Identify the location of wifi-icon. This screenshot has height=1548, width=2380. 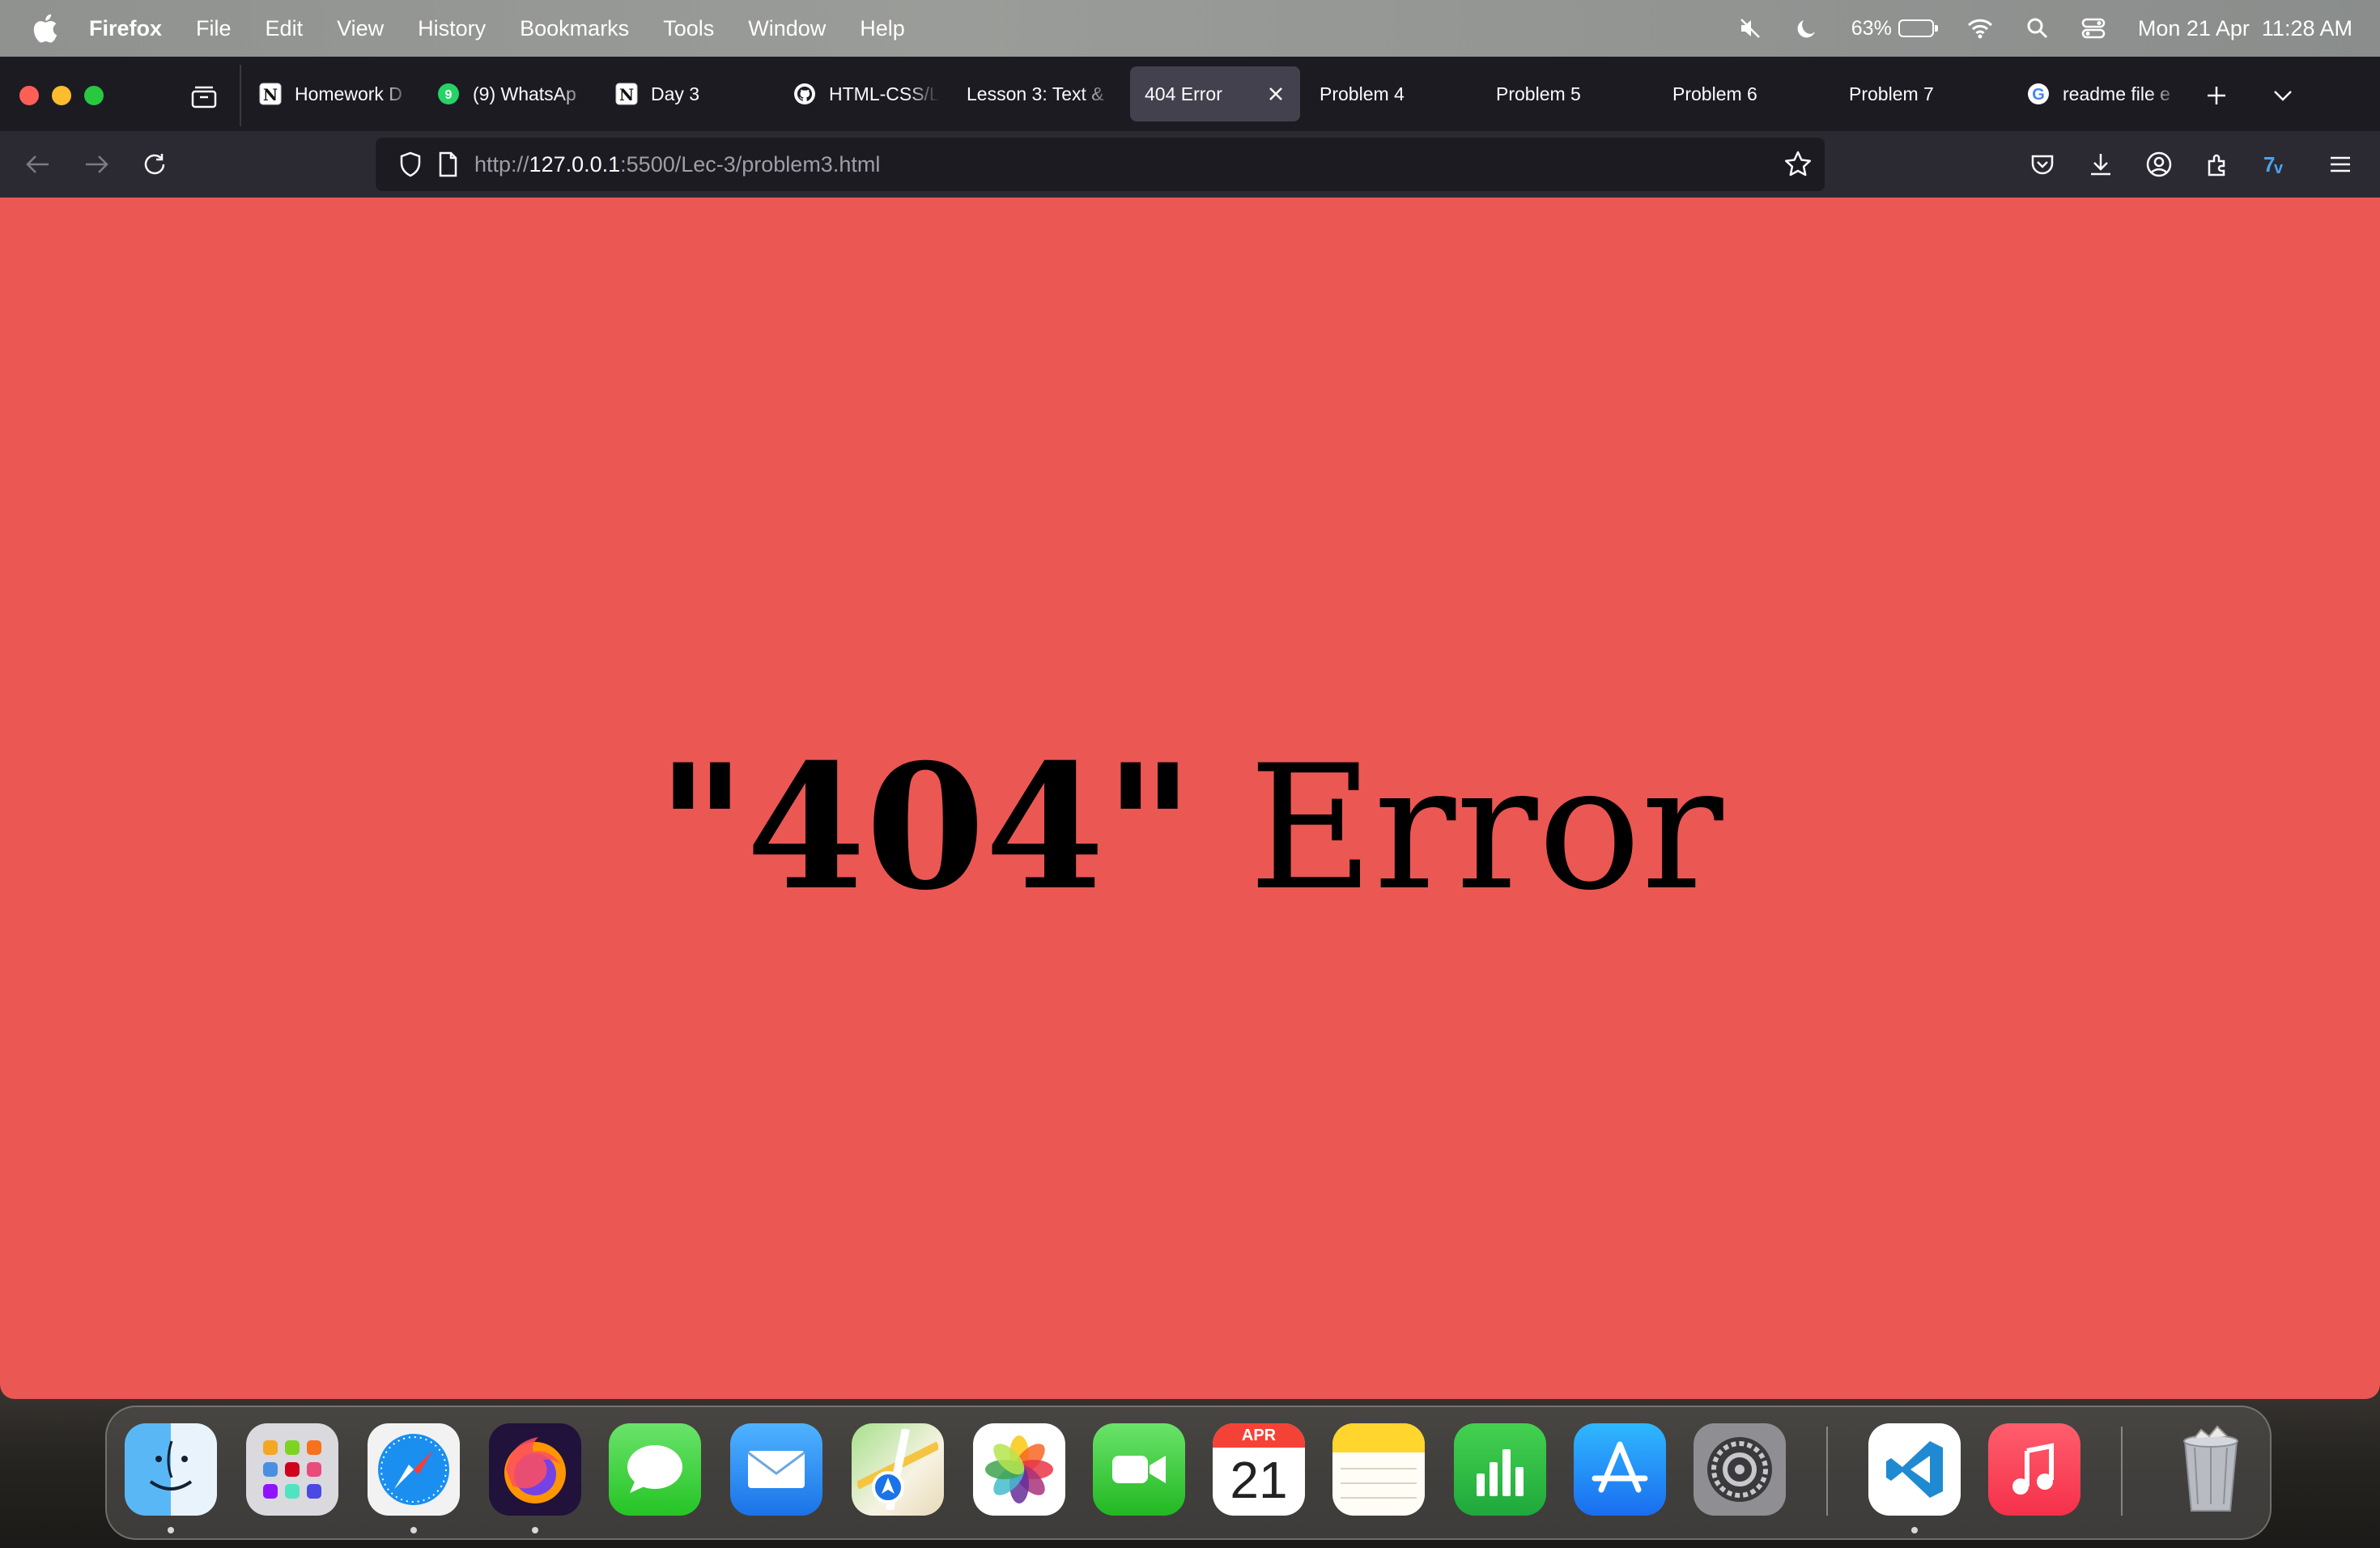
(1980, 29).